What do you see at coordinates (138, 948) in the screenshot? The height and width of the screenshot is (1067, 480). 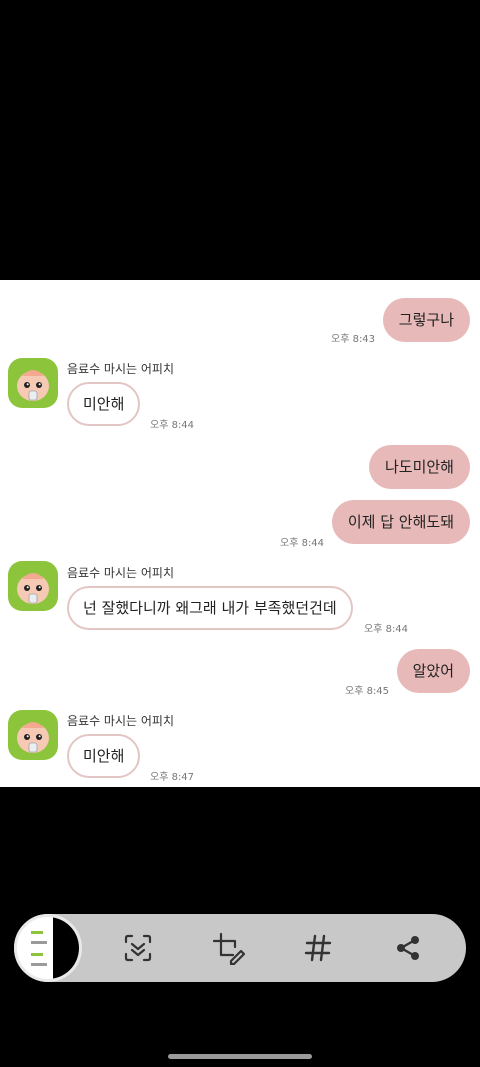 I see `scroll-capture-icon` at bounding box center [138, 948].